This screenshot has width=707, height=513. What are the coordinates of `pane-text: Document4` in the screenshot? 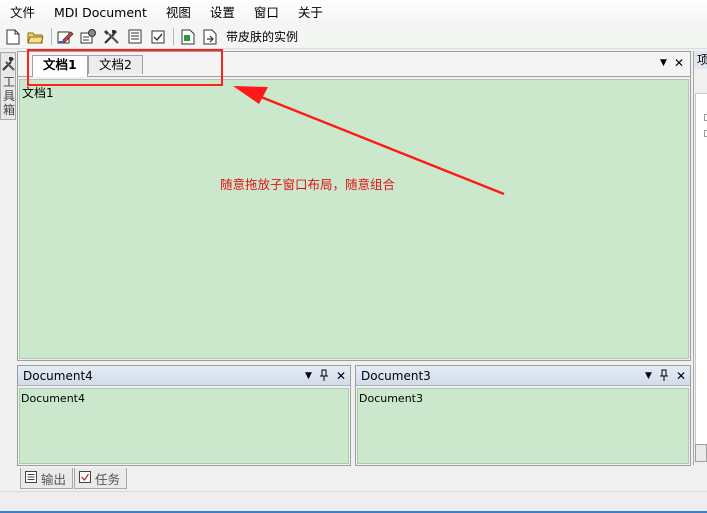 It's located at (53, 398).